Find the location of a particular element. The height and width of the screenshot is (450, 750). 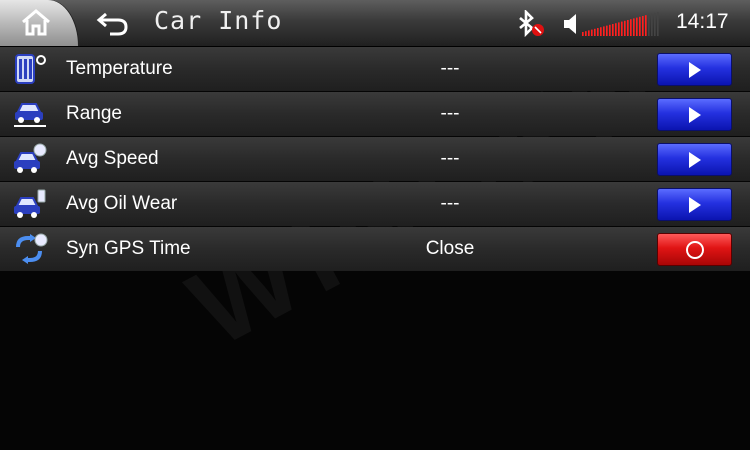

speaker-icon is located at coordinates (570, 24).